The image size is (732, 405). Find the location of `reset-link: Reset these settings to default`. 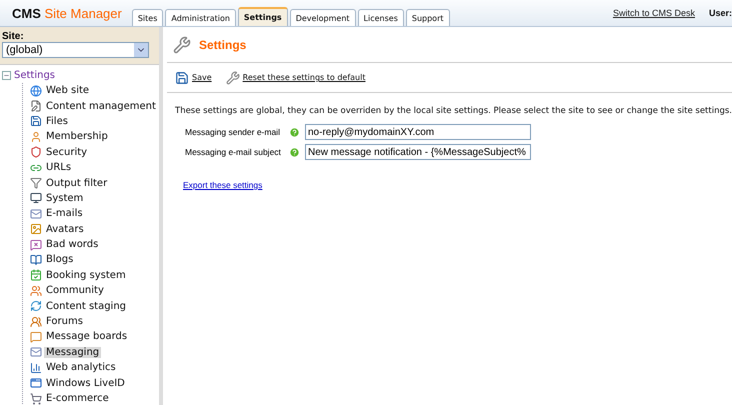

reset-link: Reset these settings to default is located at coordinates (296, 77).